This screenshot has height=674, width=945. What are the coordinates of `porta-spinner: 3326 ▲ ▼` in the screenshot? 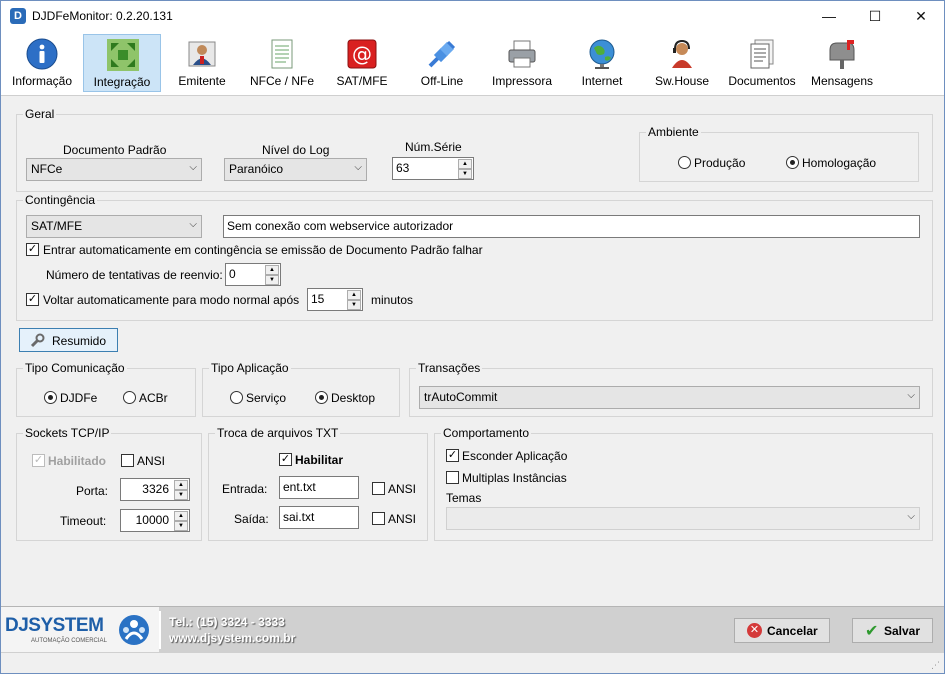 It's located at (155, 489).